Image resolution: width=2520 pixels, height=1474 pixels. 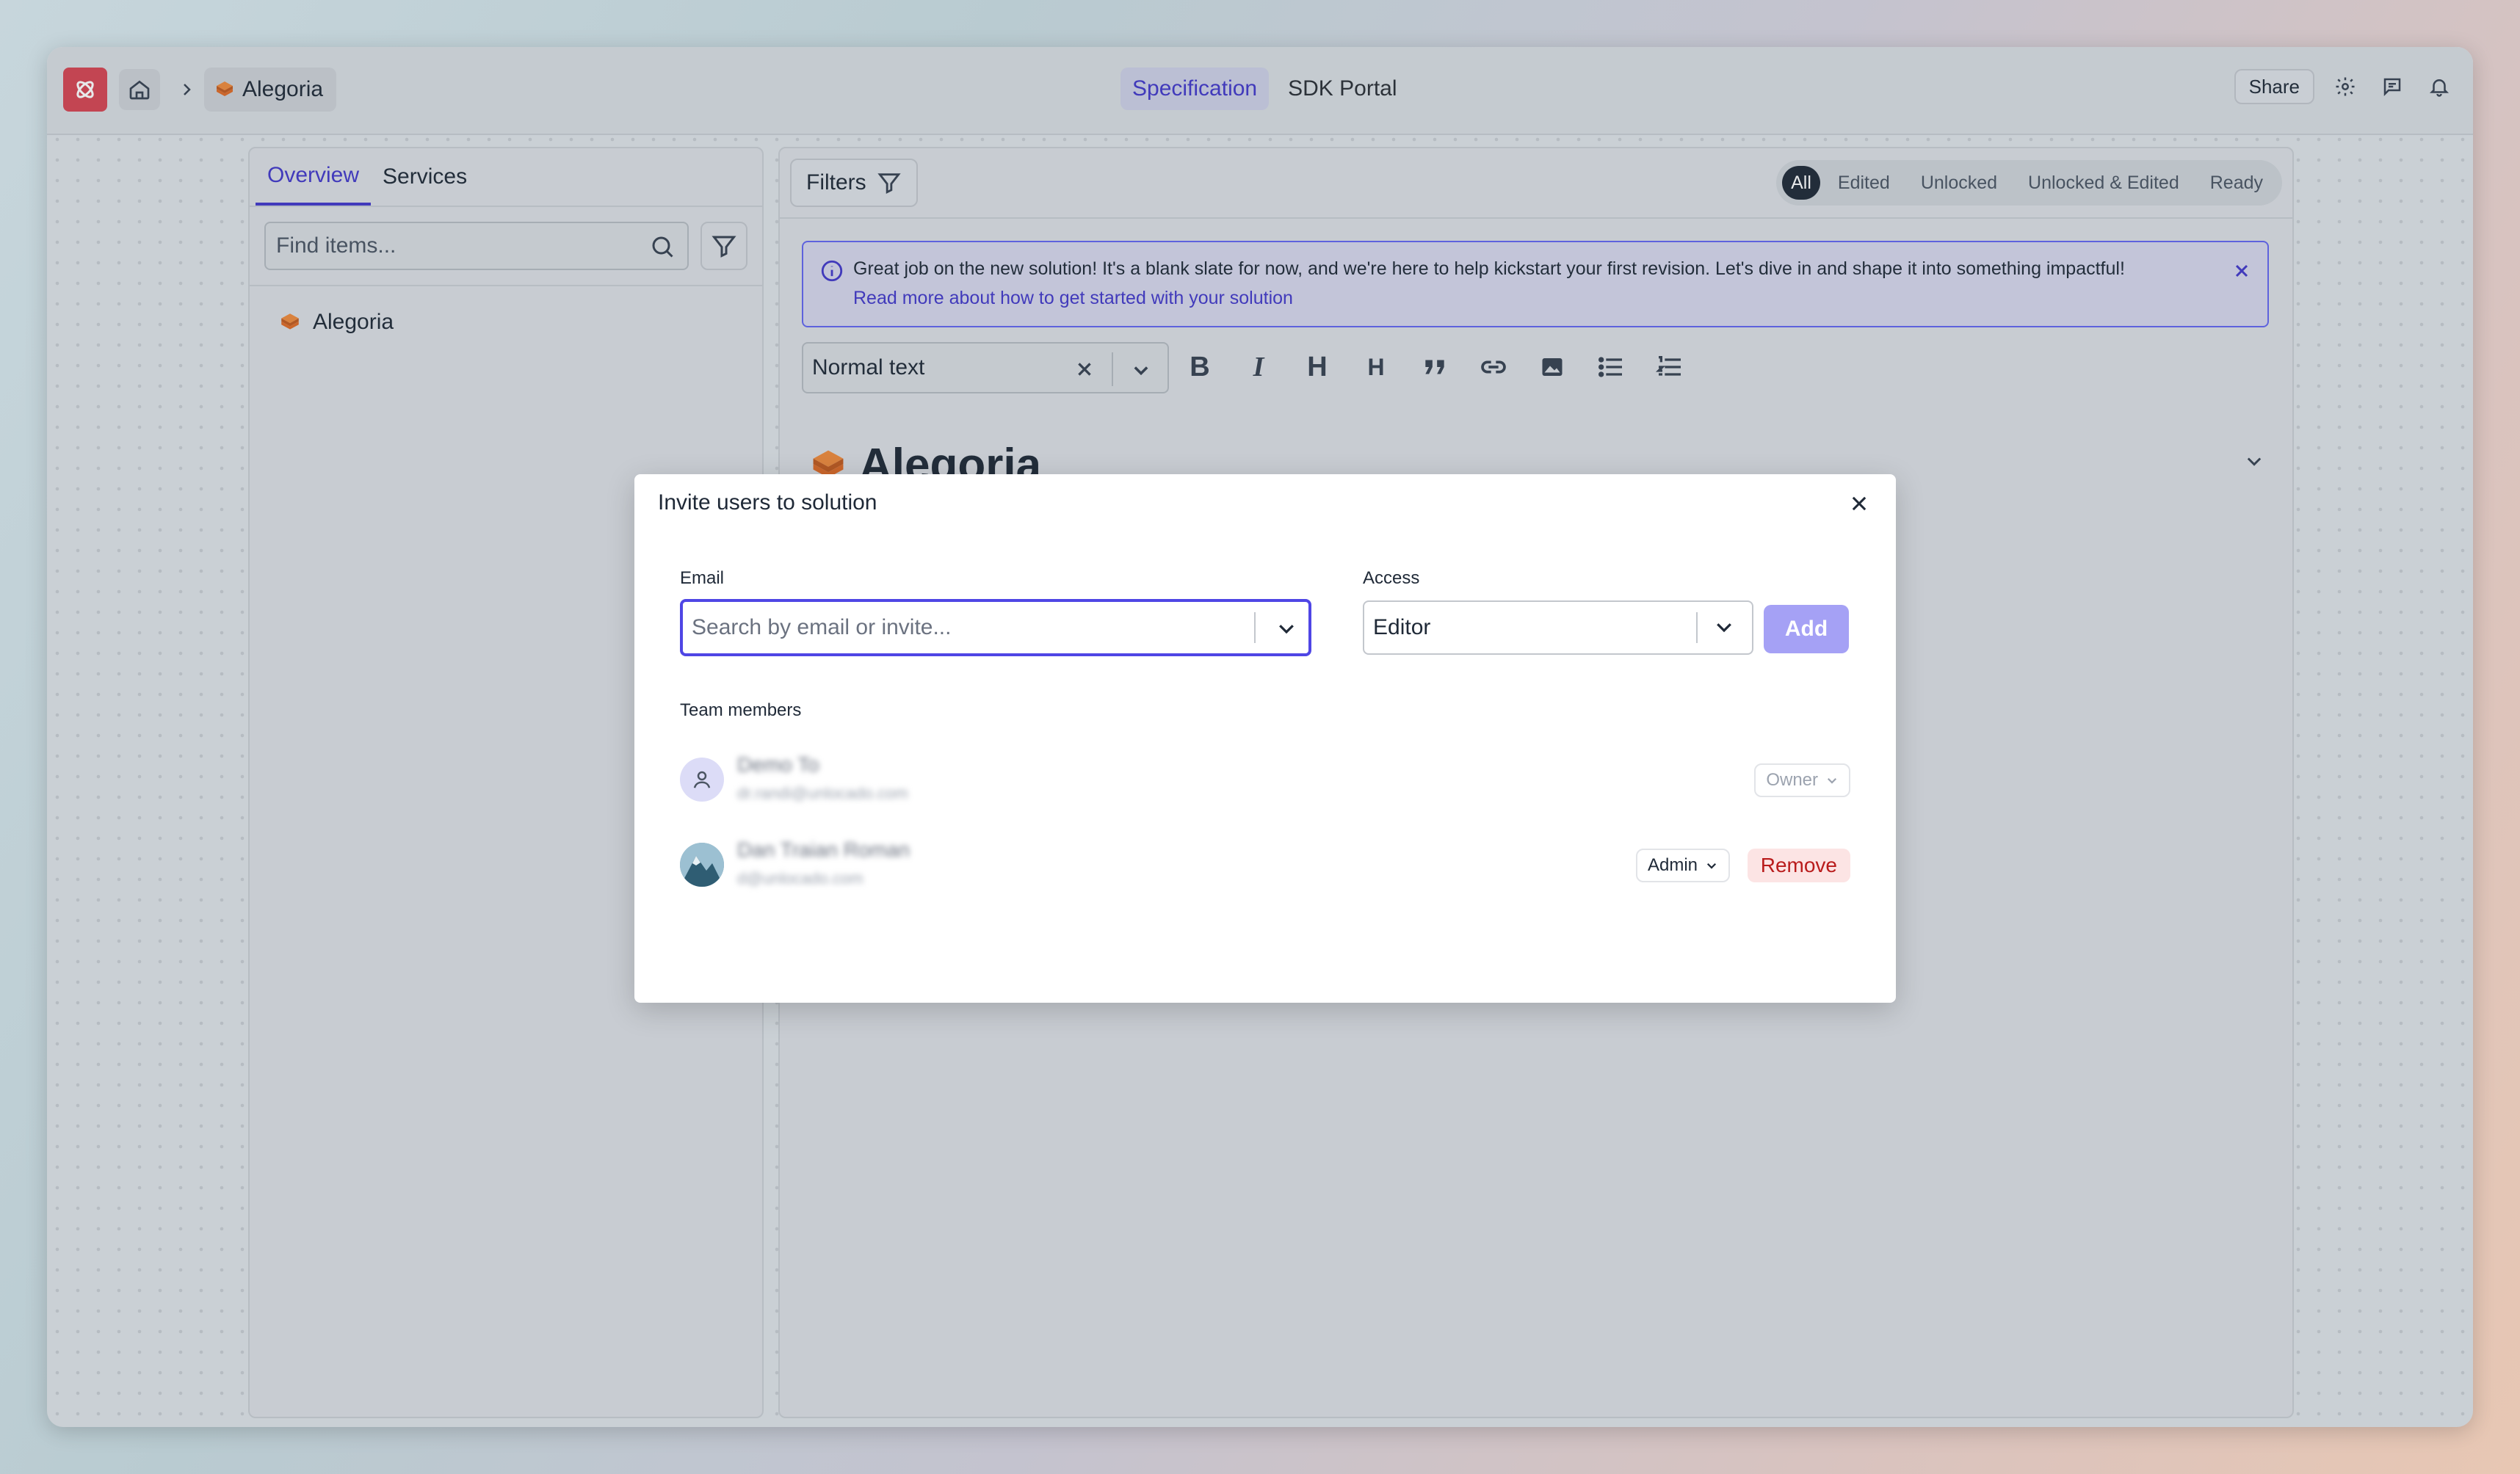 What do you see at coordinates (1402, 627) in the screenshot?
I see `access-value: Editor` at bounding box center [1402, 627].